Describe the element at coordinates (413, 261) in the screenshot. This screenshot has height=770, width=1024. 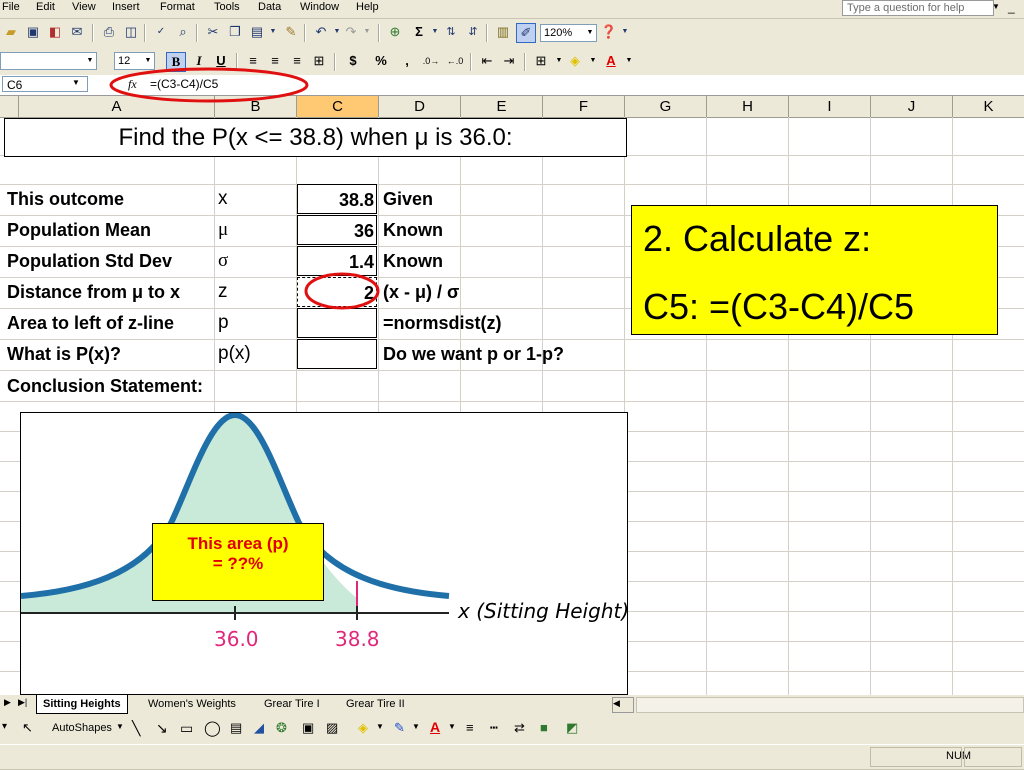
I see `row-note-known-stddev: Known` at that location.